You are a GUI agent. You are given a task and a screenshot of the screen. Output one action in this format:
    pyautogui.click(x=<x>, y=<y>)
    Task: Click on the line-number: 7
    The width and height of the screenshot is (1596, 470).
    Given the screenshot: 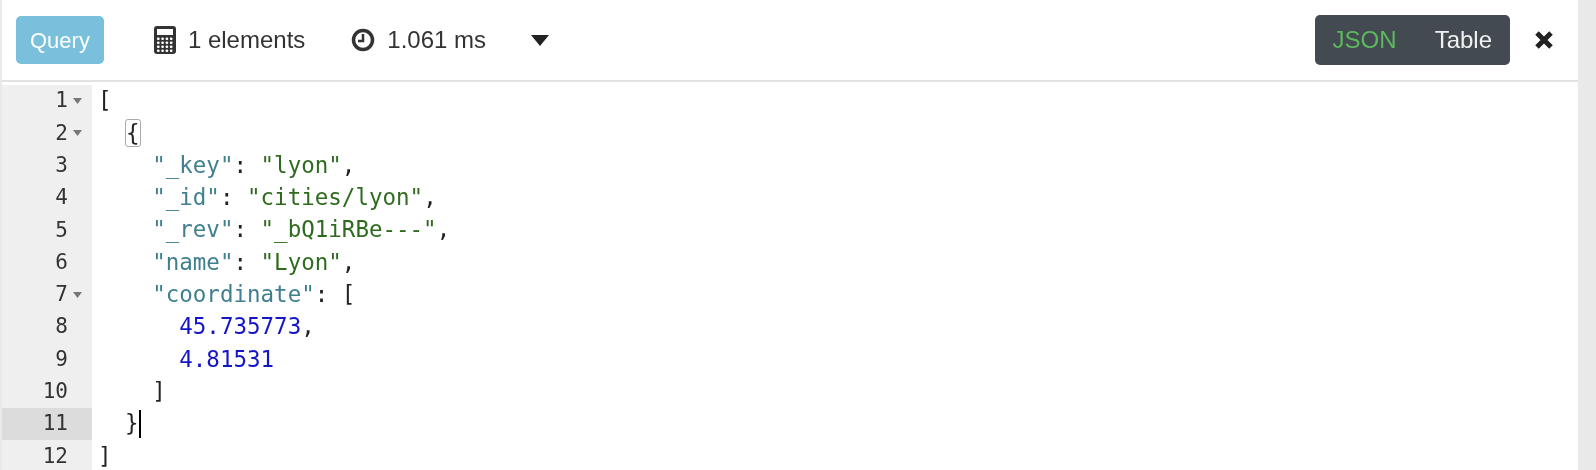 What is the action you would take?
    pyautogui.click(x=61, y=295)
    